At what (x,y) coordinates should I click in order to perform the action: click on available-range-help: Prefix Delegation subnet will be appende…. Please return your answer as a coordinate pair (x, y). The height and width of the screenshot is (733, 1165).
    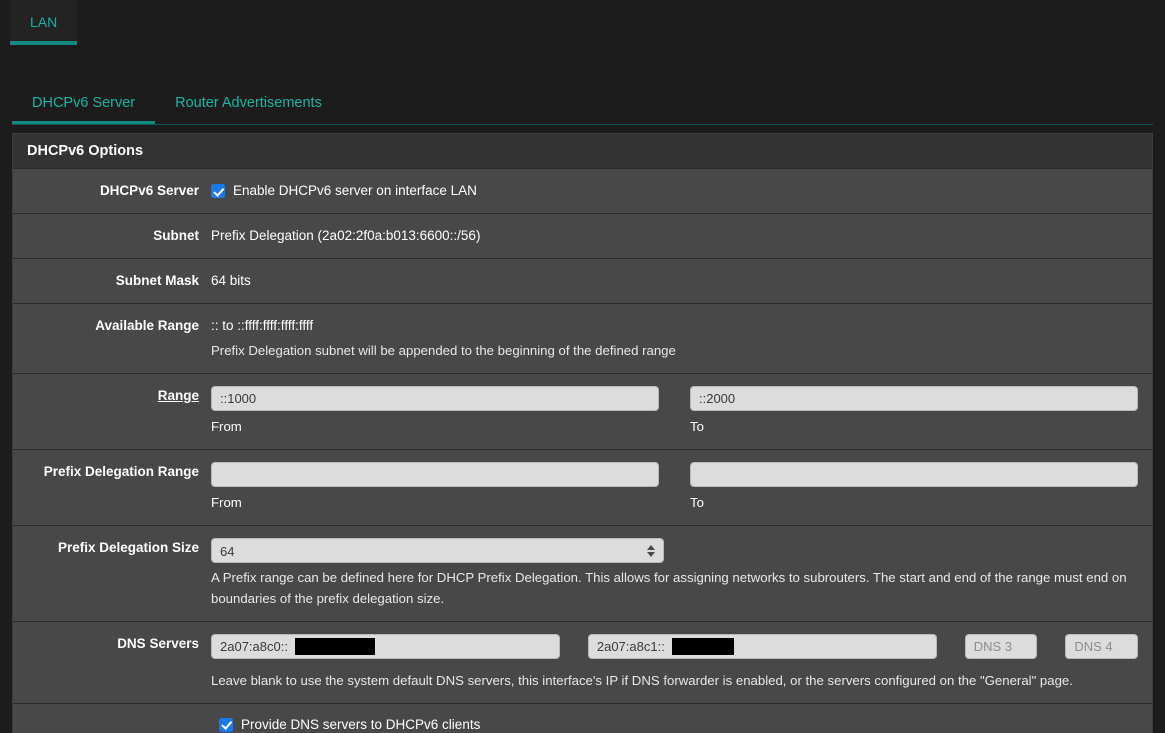
    Looking at the image, I should click on (443, 350).